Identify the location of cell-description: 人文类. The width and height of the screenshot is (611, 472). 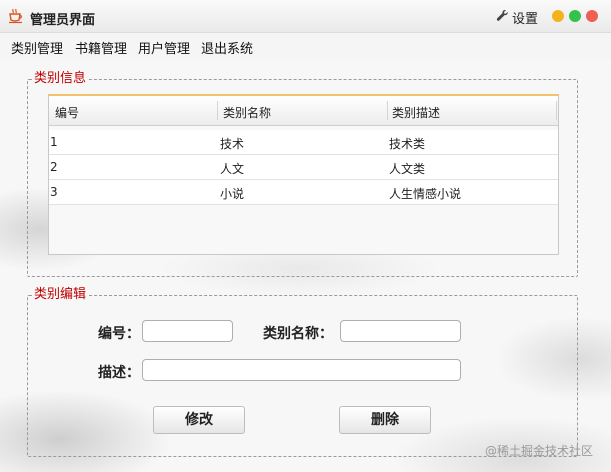
(407, 169).